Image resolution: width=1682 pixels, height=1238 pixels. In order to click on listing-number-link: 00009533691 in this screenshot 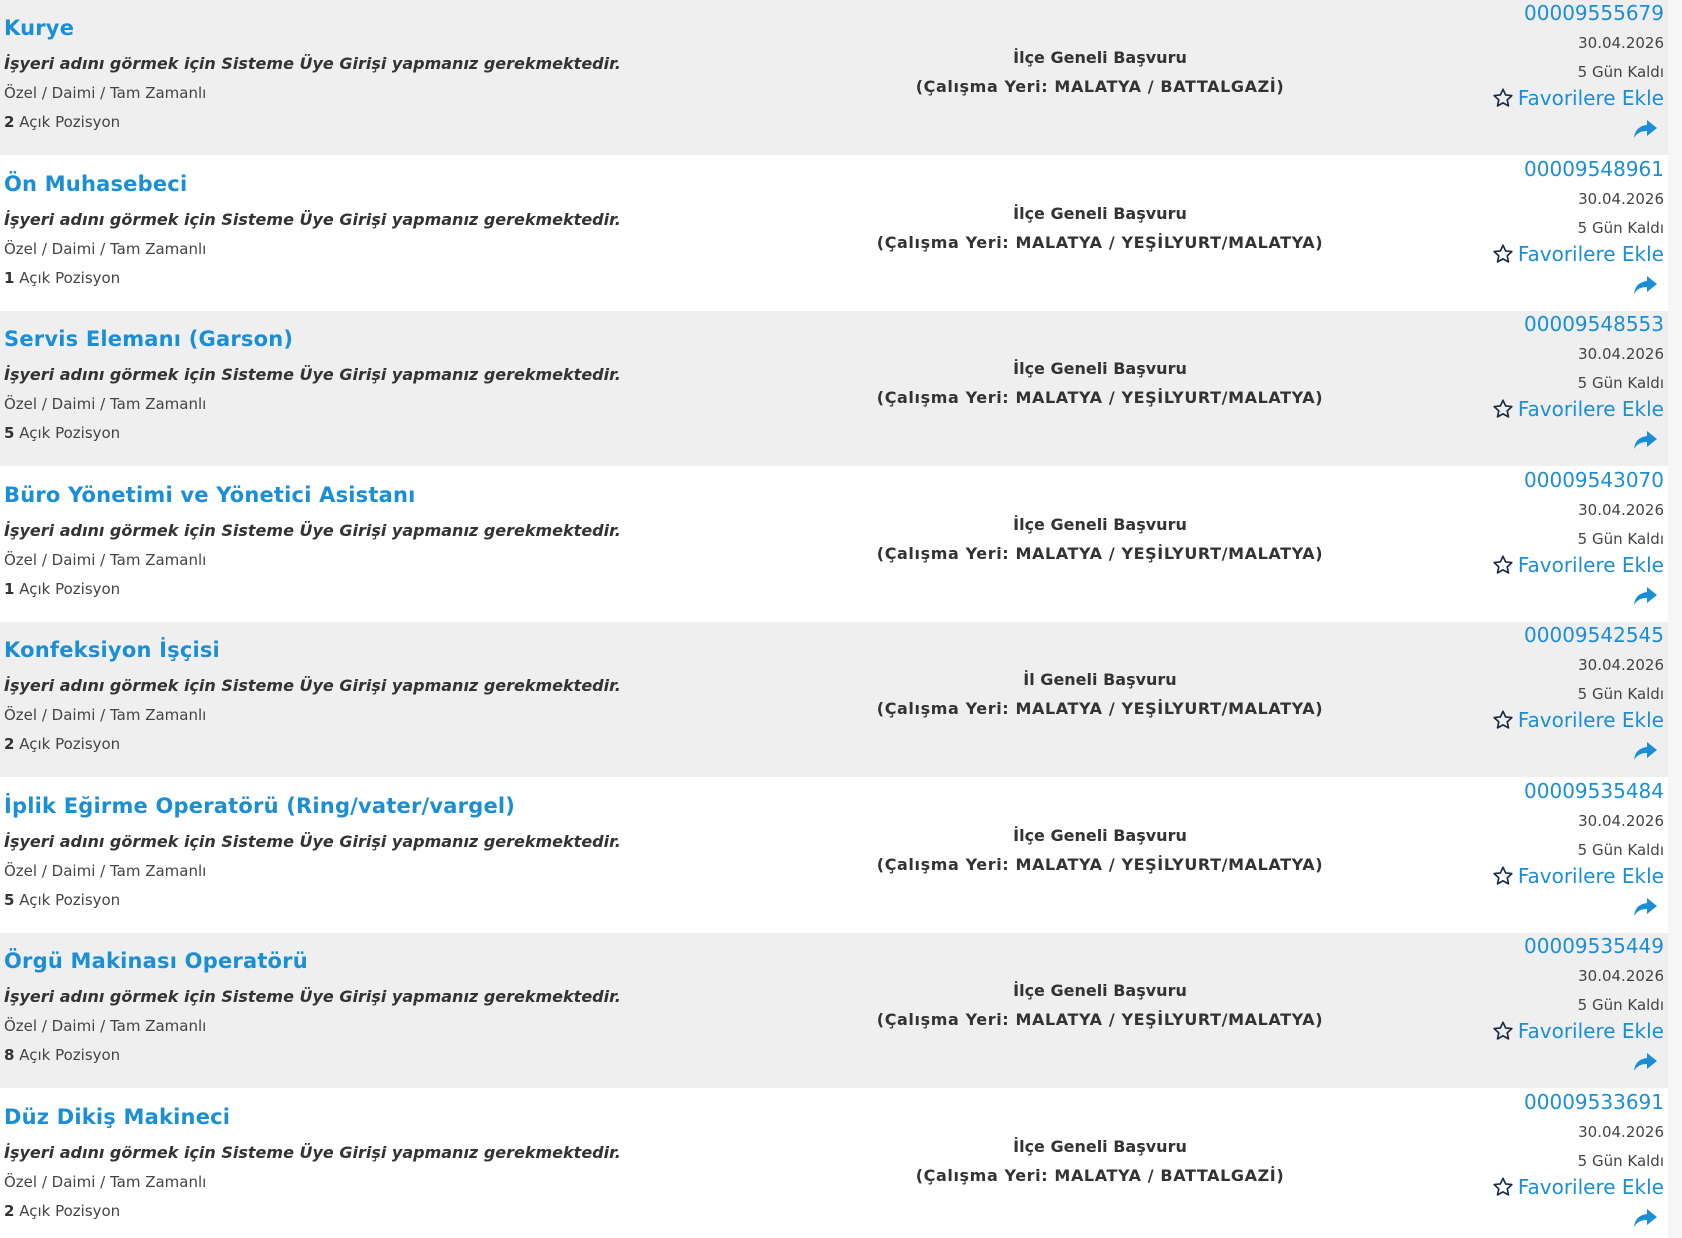, I will do `click(1594, 1102)`.